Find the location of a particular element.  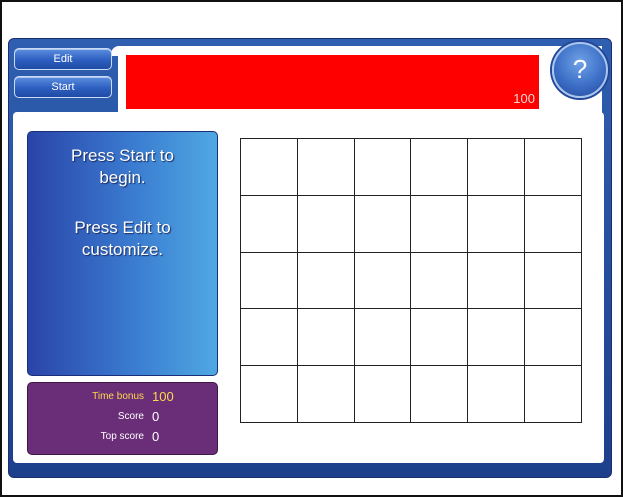

instruction-line-2: begin. is located at coordinates (122, 177).